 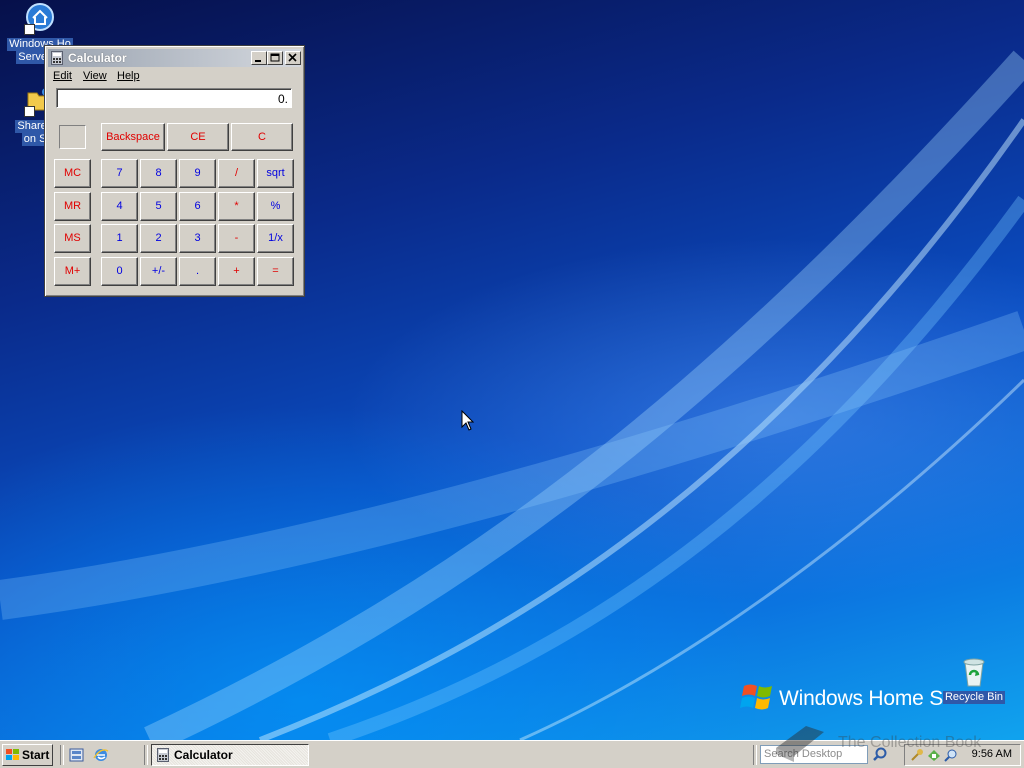 What do you see at coordinates (72, 137) in the screenshot?
I see `memory-indicator` at bounding box center [72, 137].